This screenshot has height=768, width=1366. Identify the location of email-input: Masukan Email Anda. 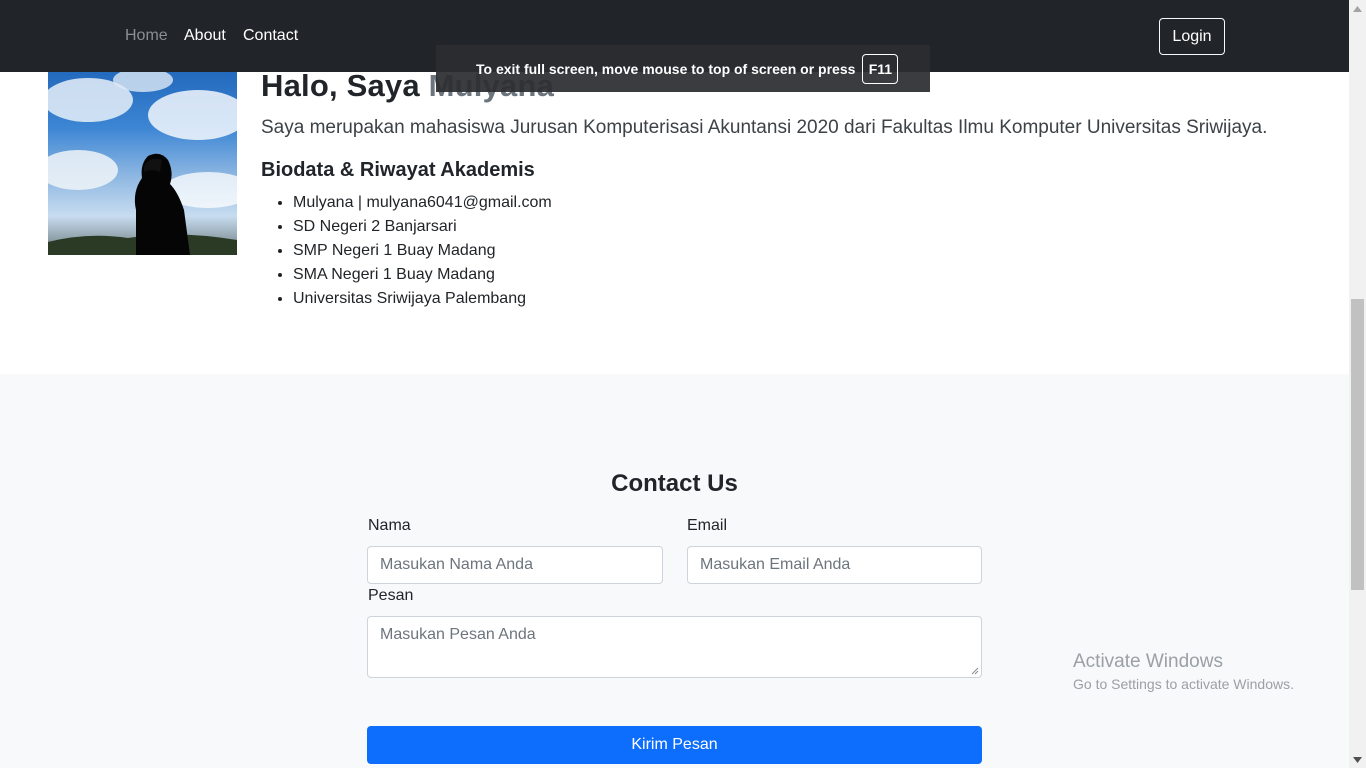
(834, 565).